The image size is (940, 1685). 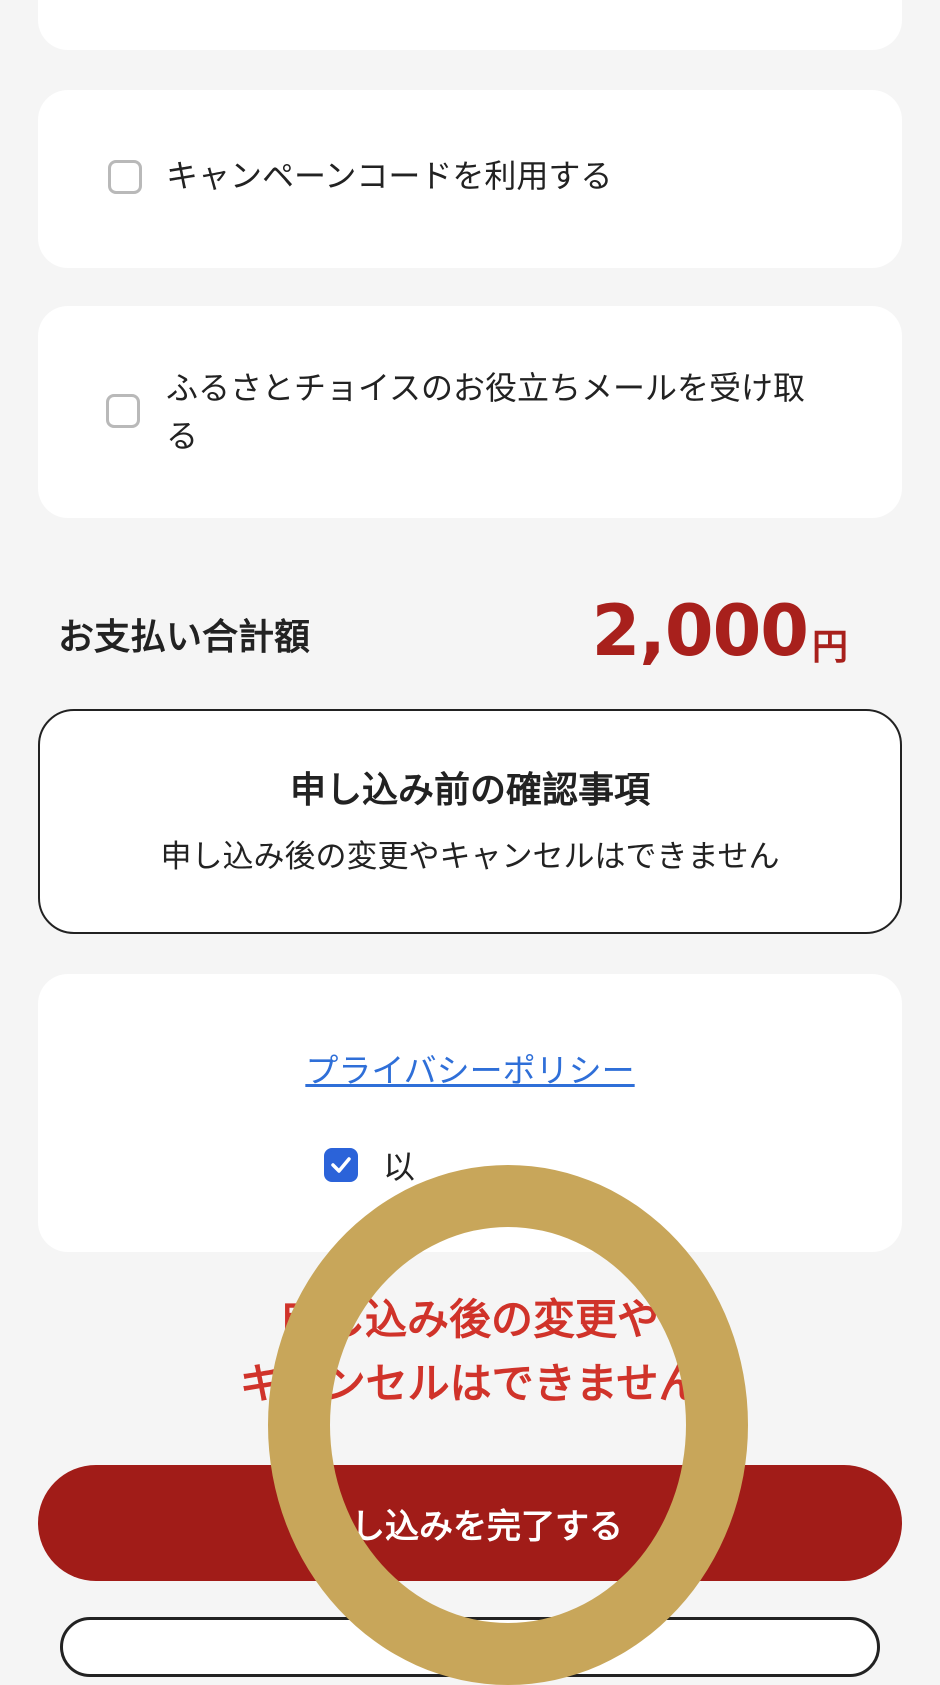 I want to click on newsletter-label-line2: る, so click(x=182, y=436).